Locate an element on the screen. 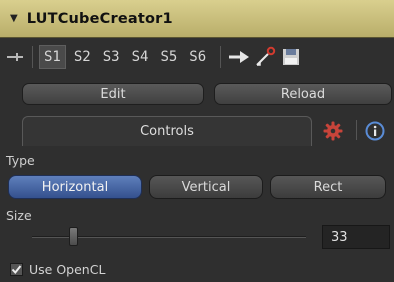  version-toolbar: S1 S2 S3 S4 S5 S6 is located at coordinates (197, 57).